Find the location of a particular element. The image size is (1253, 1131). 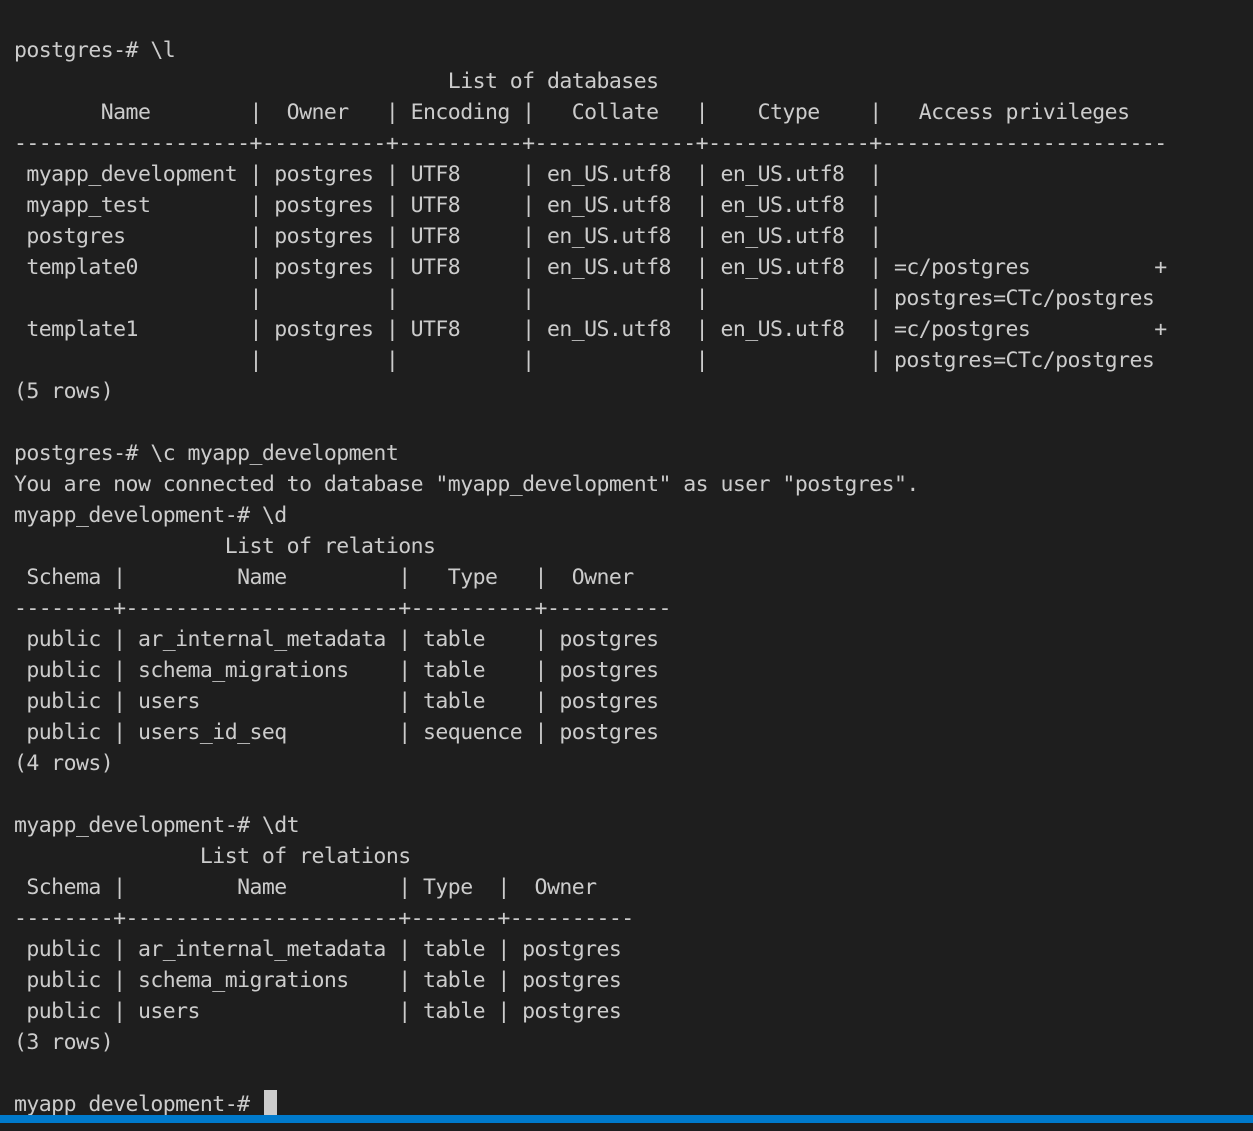

terminal-line: (3 rows) is located at coordinates (64, 1042).